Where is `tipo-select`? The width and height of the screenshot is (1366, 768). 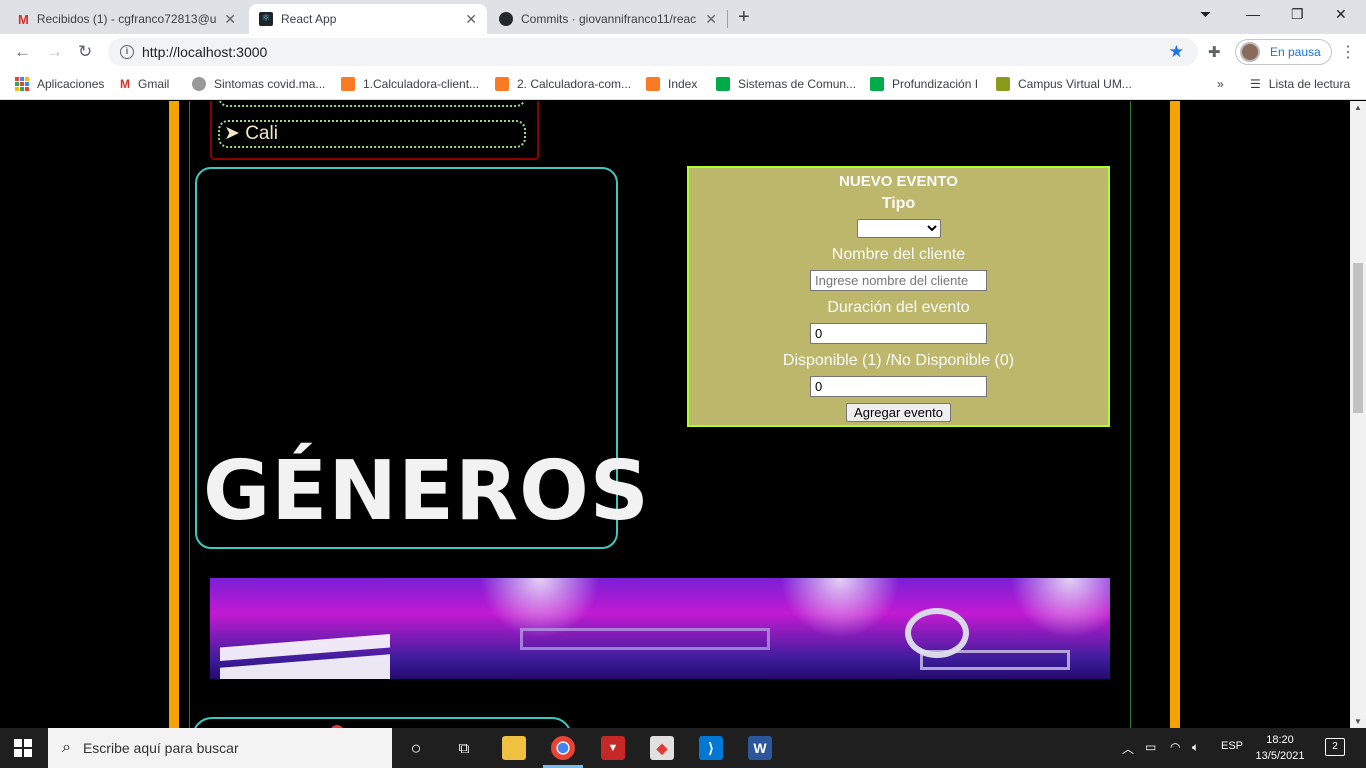 tipo-select is located at coordinates (898, 228).